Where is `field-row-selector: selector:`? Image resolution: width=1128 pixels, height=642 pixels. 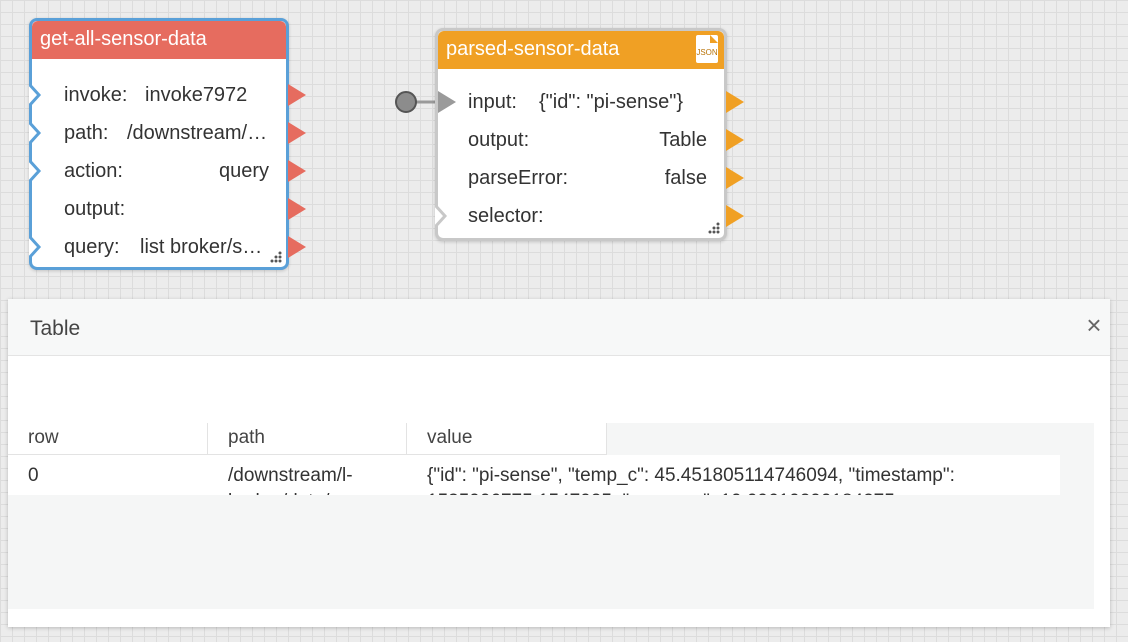
field-row-selector: selector: is located at coordinates (589, 216).